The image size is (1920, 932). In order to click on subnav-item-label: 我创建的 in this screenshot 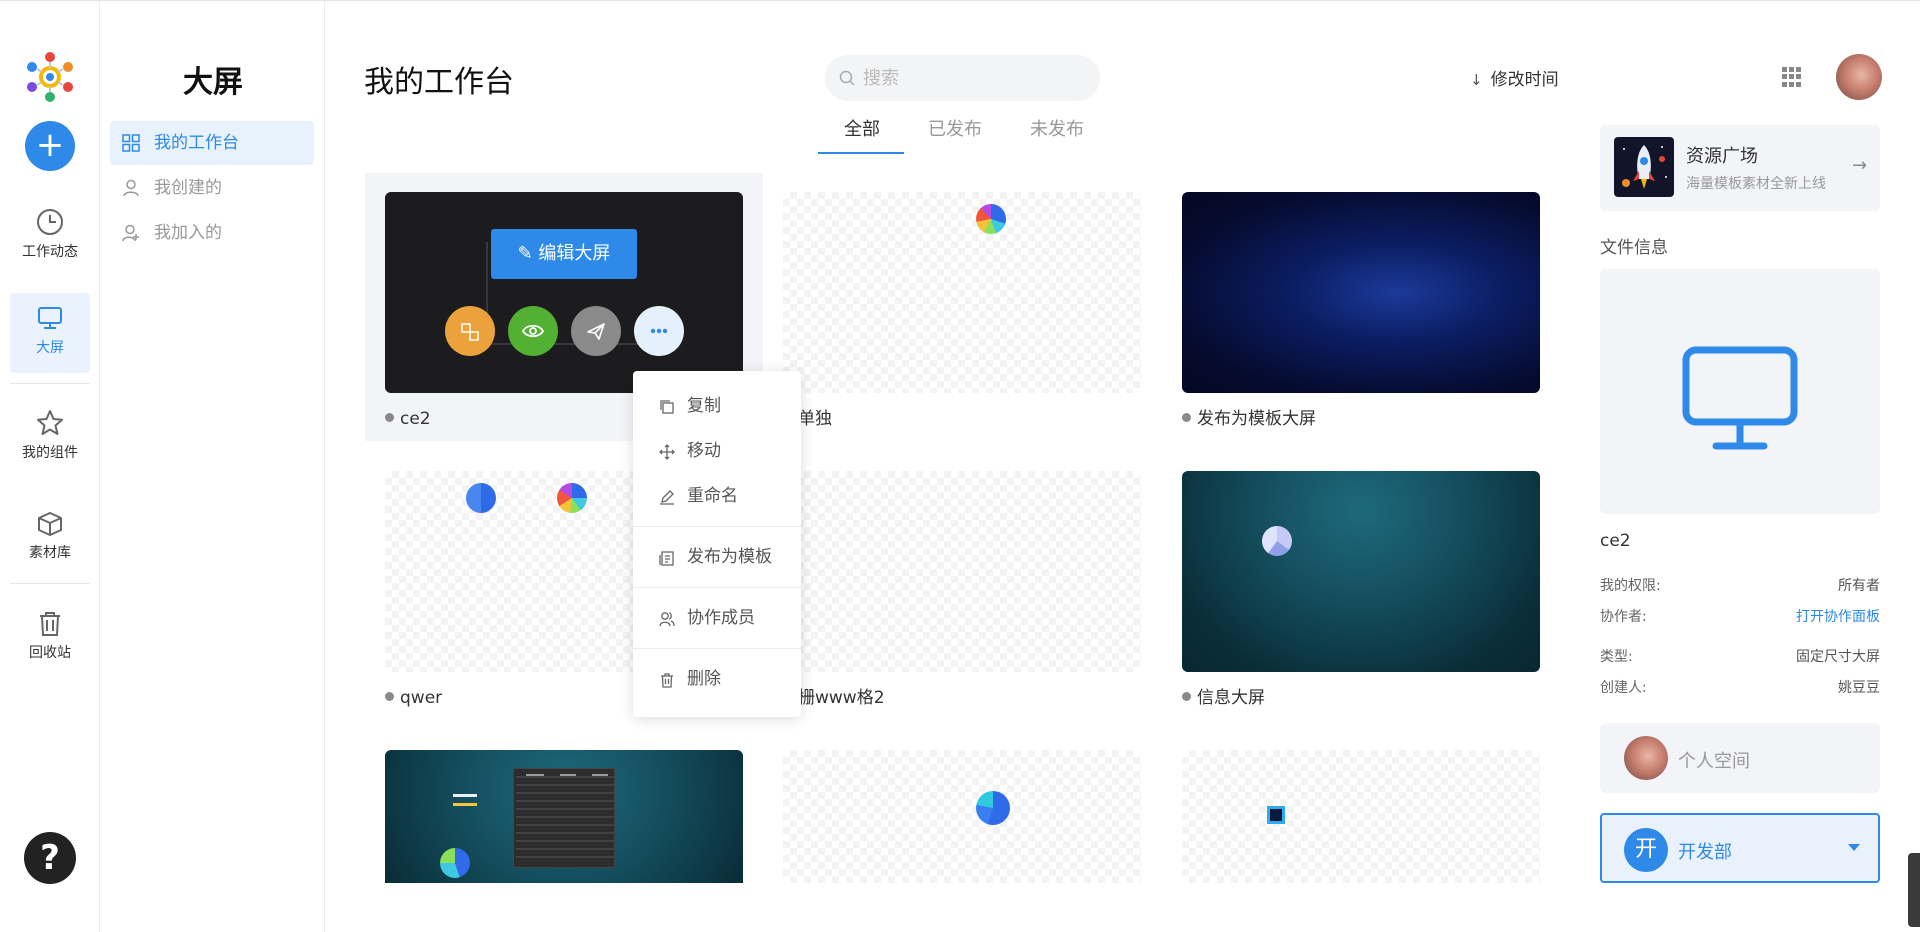, I will do `click(188, 188)`.